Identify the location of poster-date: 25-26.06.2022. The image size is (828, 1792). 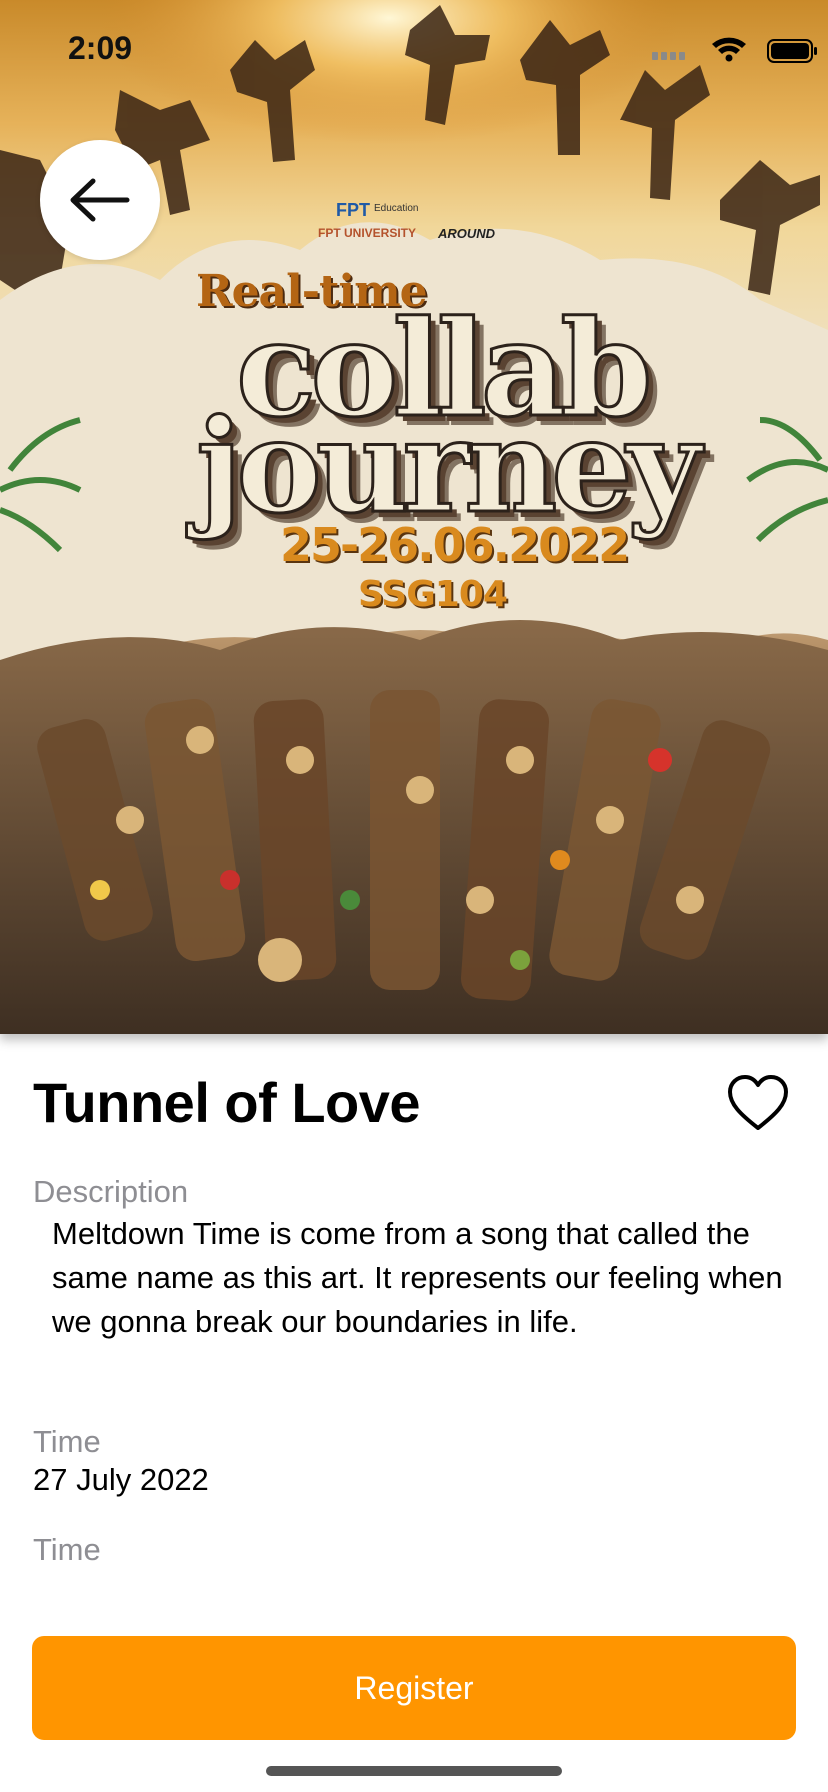
(455, 545).